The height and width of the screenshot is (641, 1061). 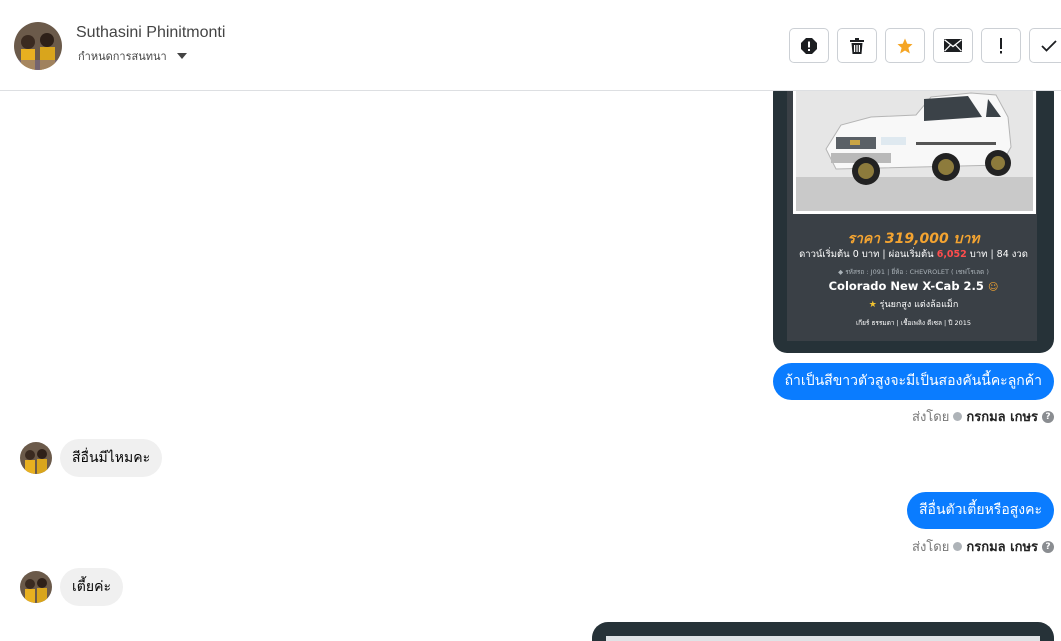 I want to click on alert-octagon-icon, so click(x=809, y=45).